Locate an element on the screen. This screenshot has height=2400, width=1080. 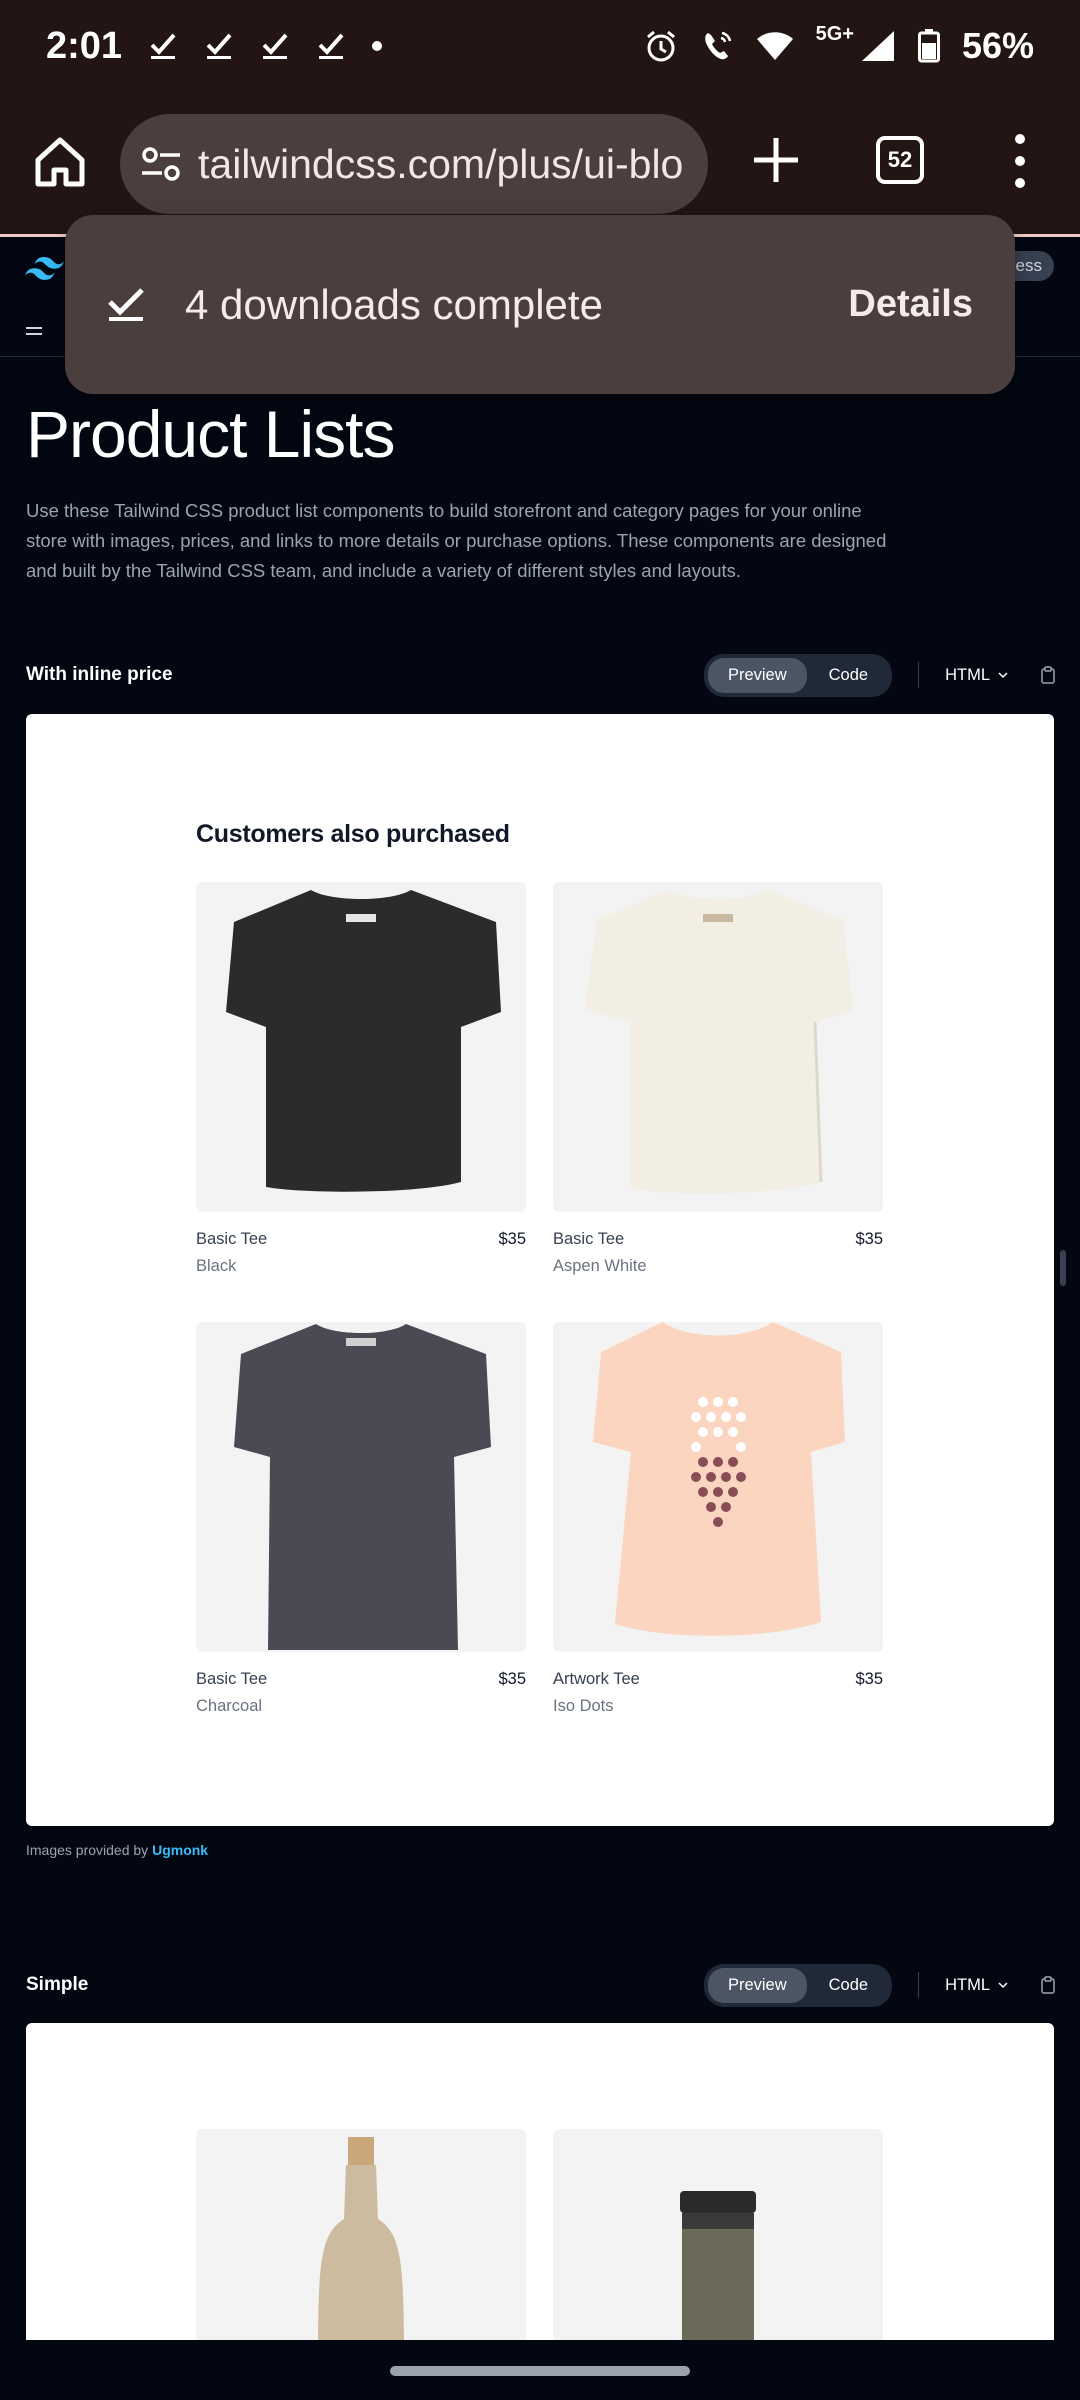
downloads-snackbar: 4 downloads complete Details is located at coordinates (540, 304).